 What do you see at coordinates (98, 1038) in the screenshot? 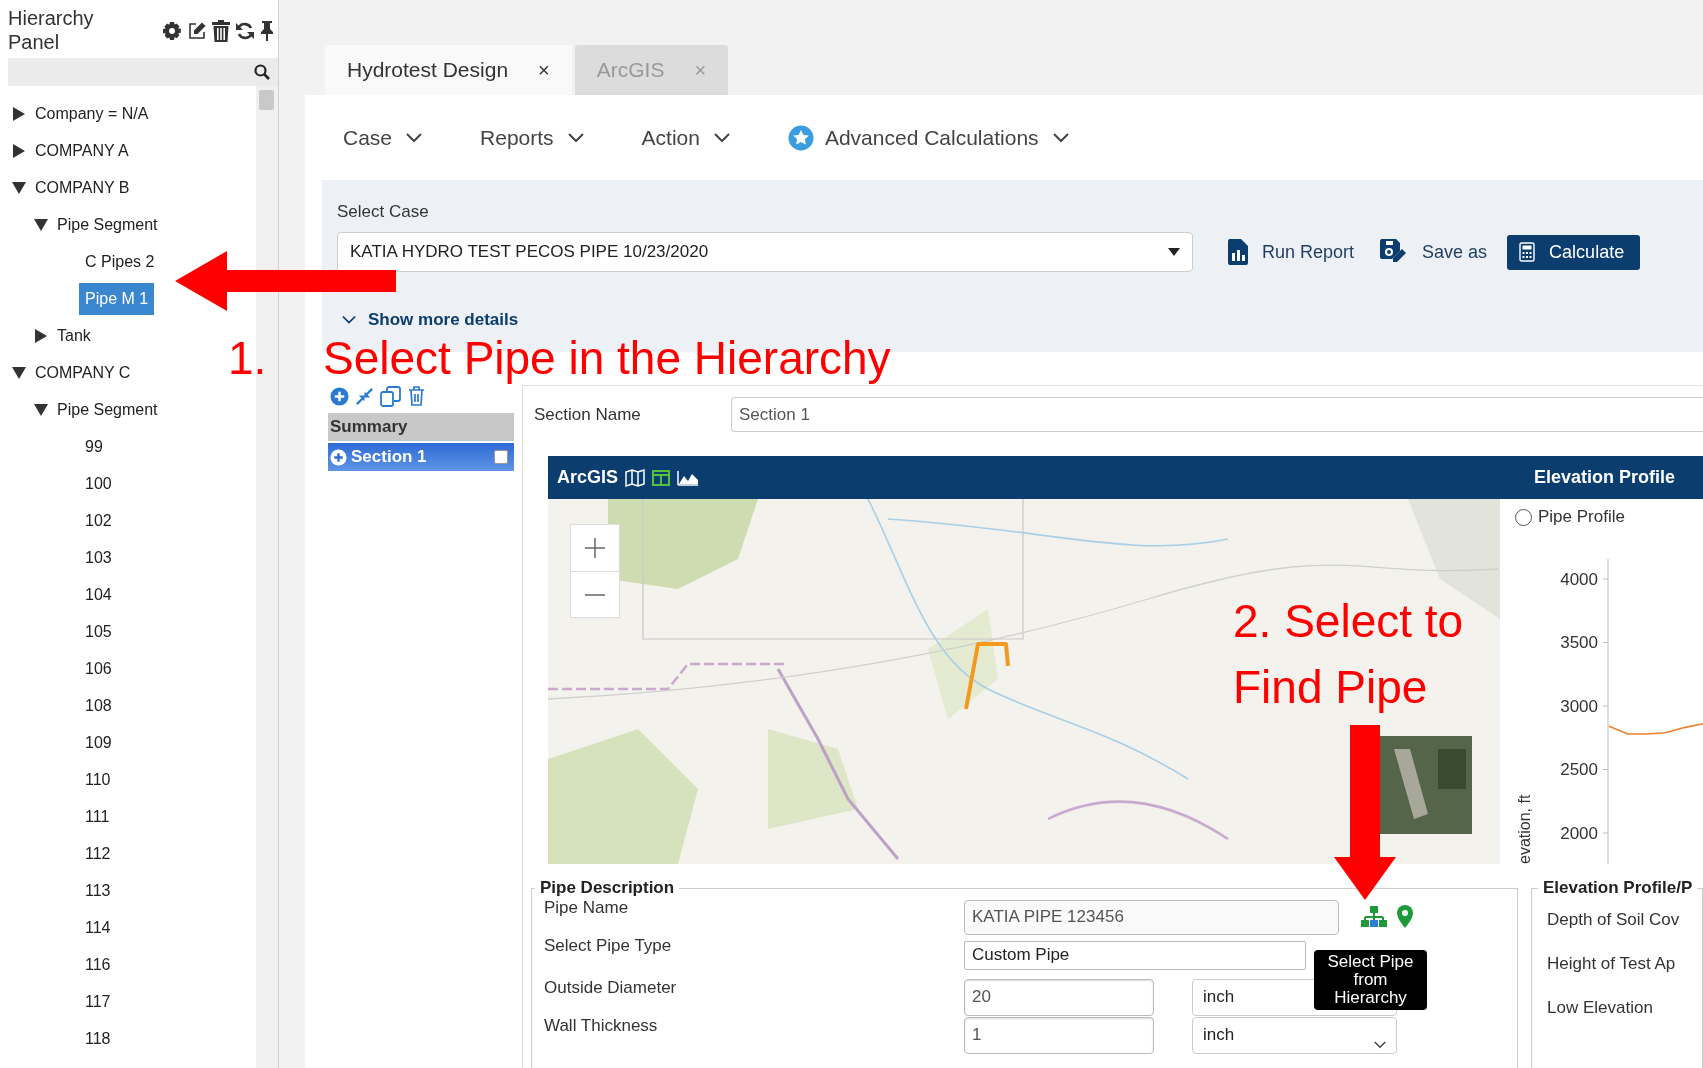
I see `tree-item: 118` at bounding box center [98, 1038].